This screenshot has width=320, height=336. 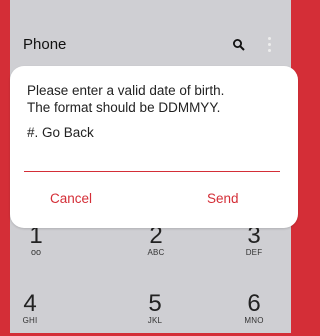 I want to click on voicemail-icon: oo, so click(x=35, y=252).